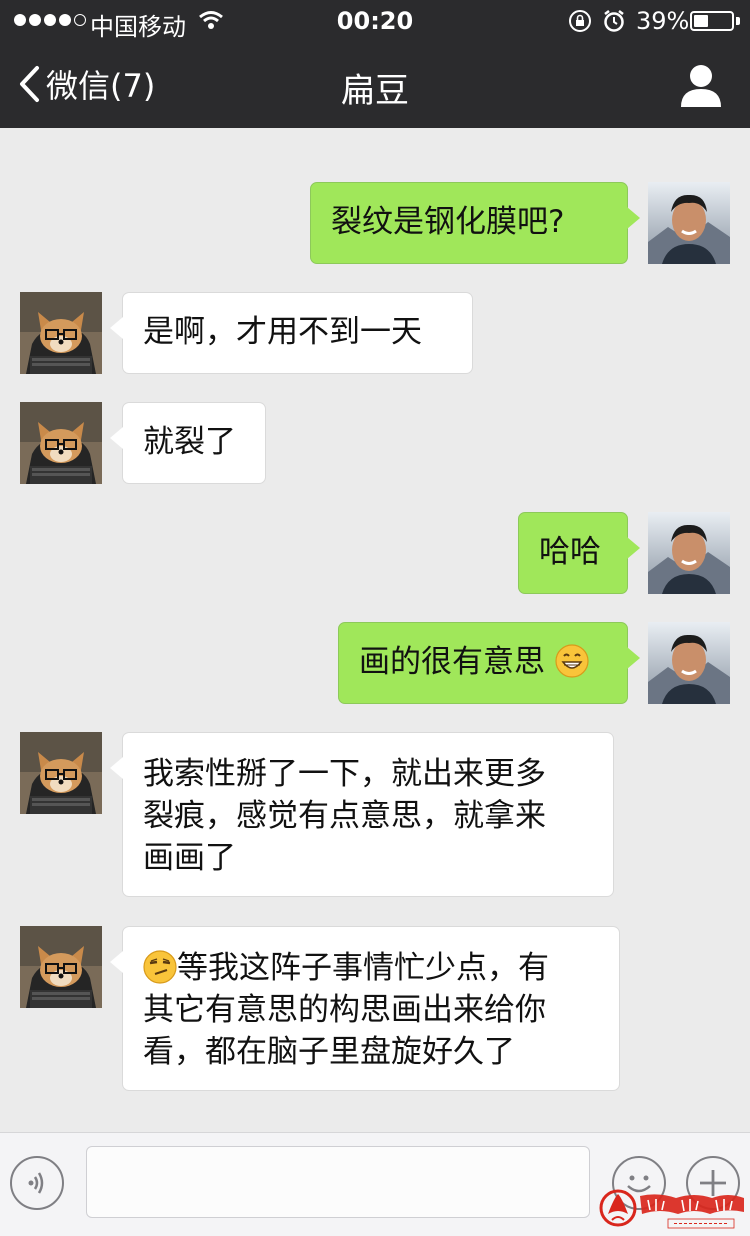 The image size is (750, 1236). Describe the element at coordinates (189, 858) in the screenshot. I see `message-line: 画画了` at that location.